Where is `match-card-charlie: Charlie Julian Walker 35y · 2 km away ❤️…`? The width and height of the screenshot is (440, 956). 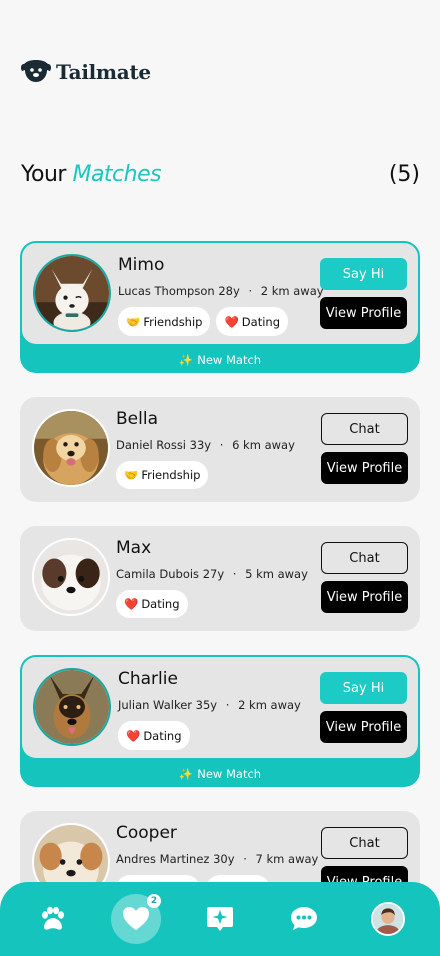
match-card-charlie: Charlie Julian Walker 35y · 2 km away ❤️… is located at coordinates (220, 721).